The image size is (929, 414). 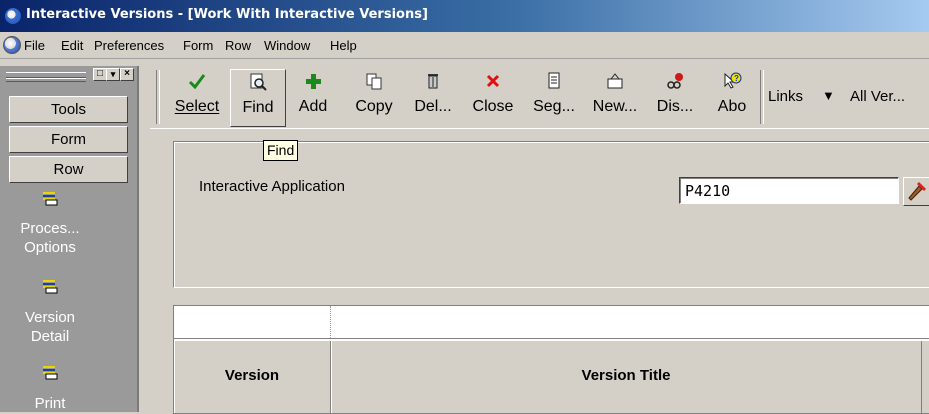 I want to click on print-label: Print, so click(x=50, y=403).